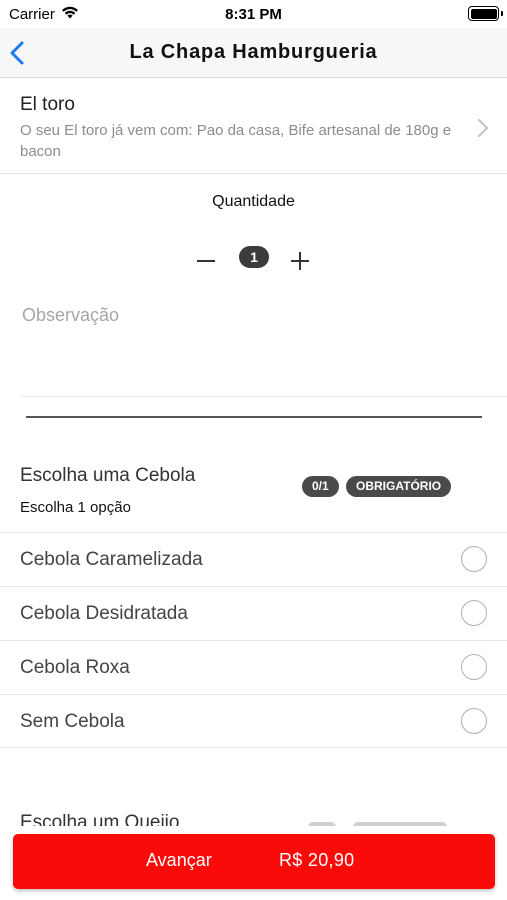 The width and height of the screenshot is (507, 900). Describe the element at coordinates (253, 613) in the screenshot. I see `option-cebola-desidratada: Cebola Desidratada` at that location.